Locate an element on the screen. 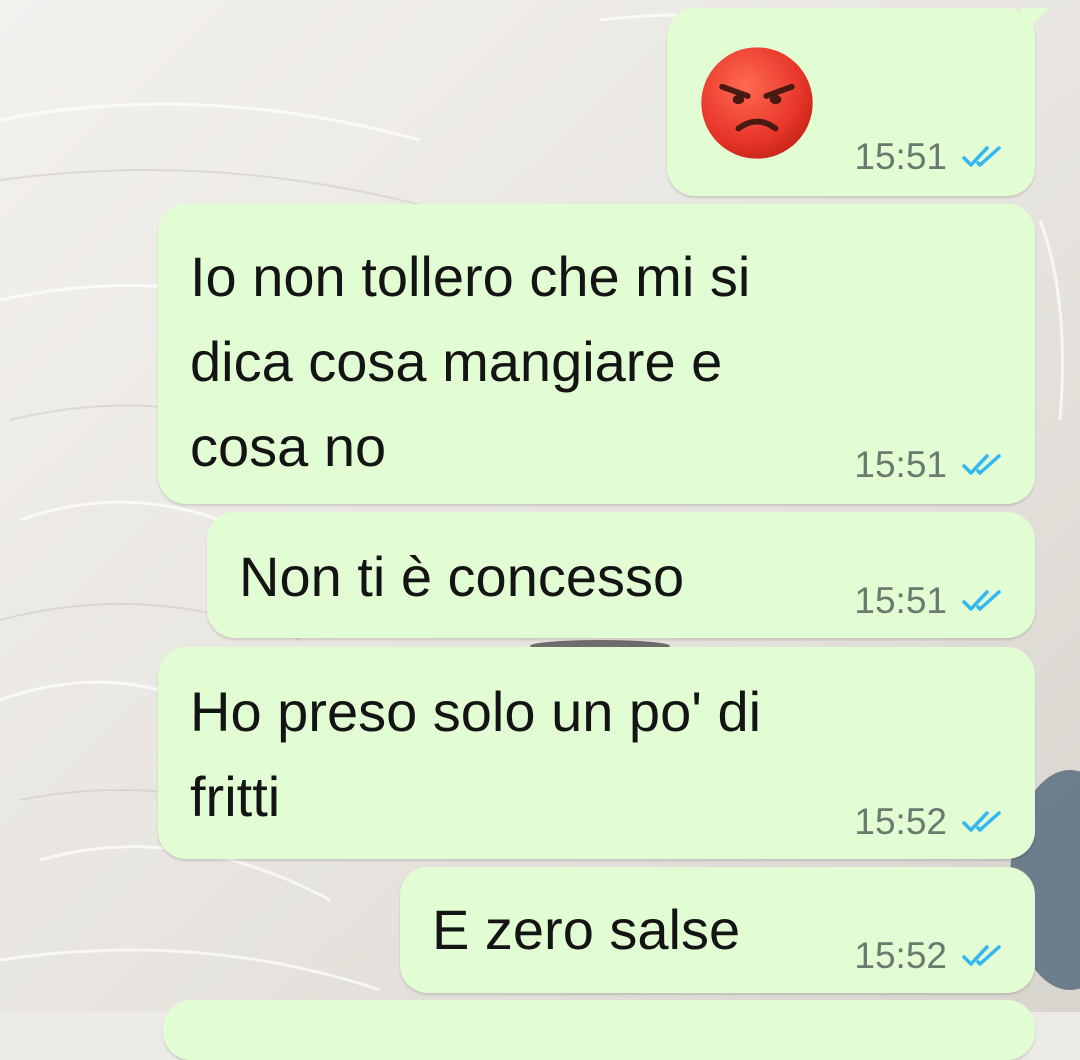 The image size is (1080, 1060). message-text-line: Io non tollero che mi si is located at coordinates (470, 276).